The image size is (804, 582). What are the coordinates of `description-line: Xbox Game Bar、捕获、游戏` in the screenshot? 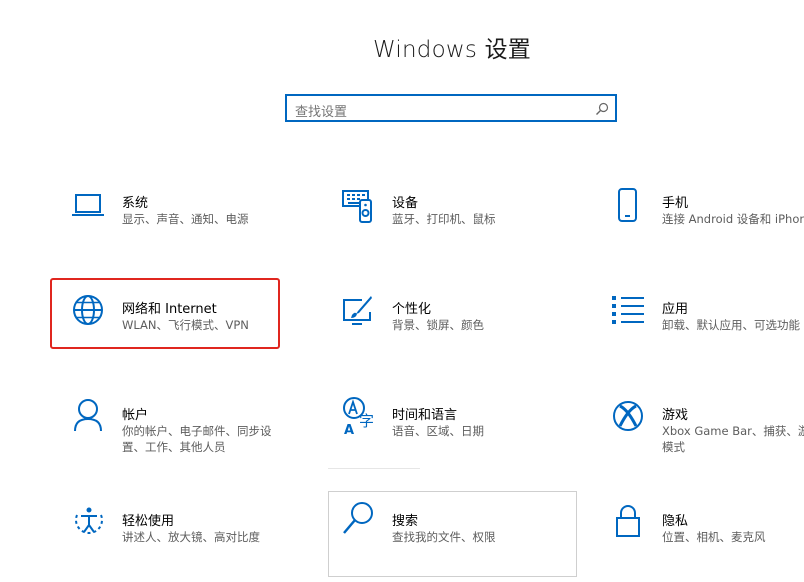 It's located at (733, 431).